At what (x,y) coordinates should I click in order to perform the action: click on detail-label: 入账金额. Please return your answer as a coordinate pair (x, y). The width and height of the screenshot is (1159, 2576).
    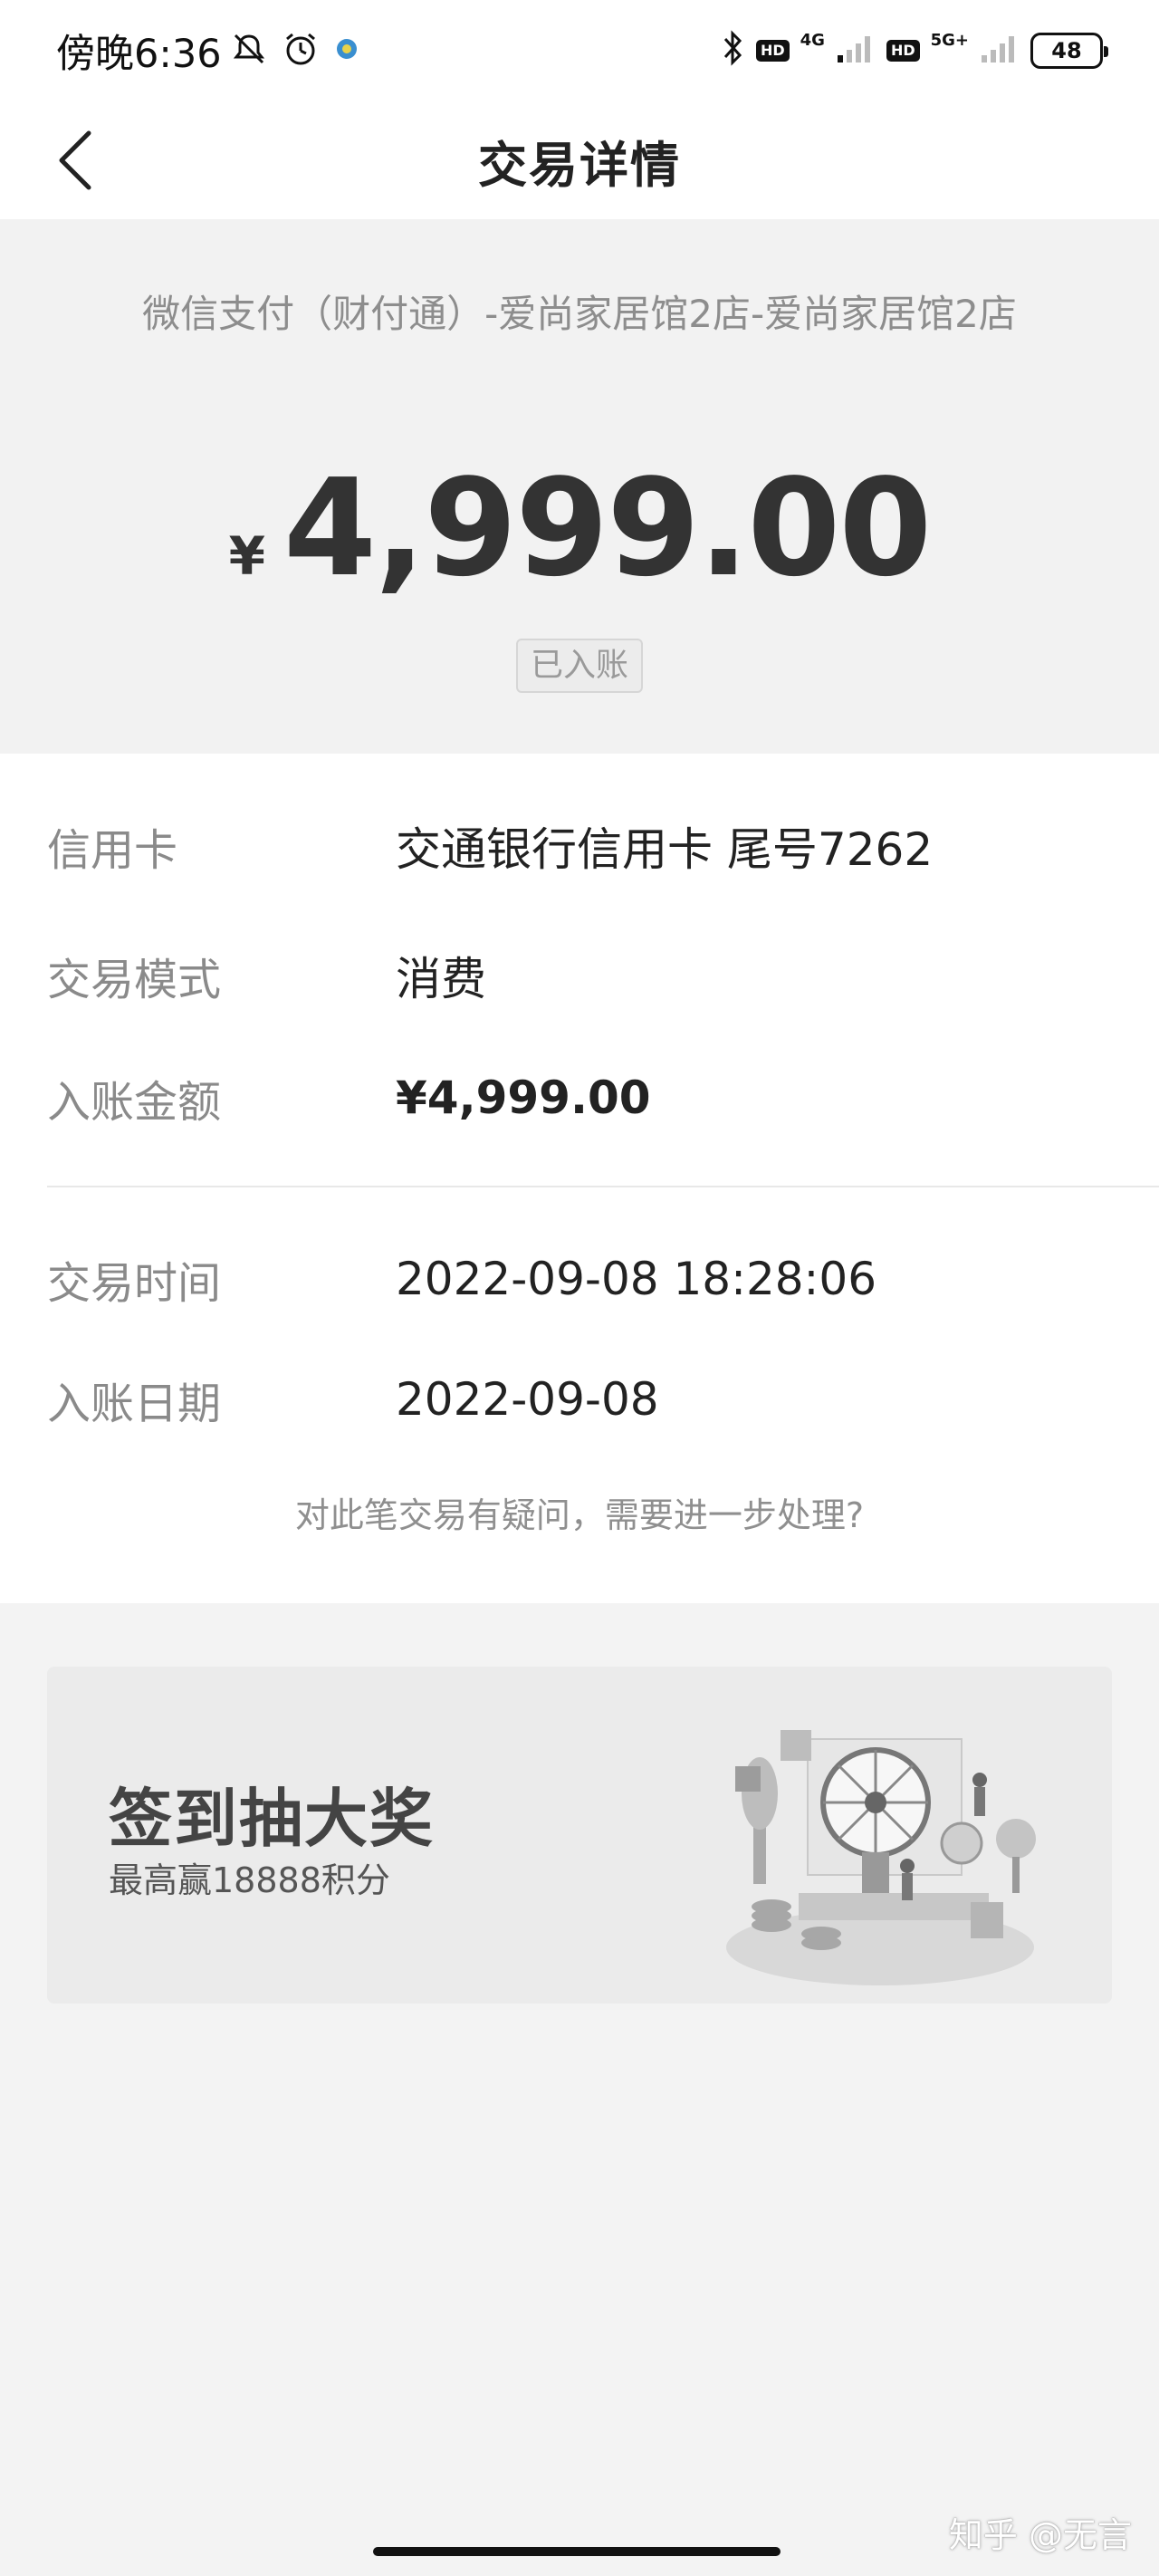
    Looking at the image, I should click on (135, 1102).